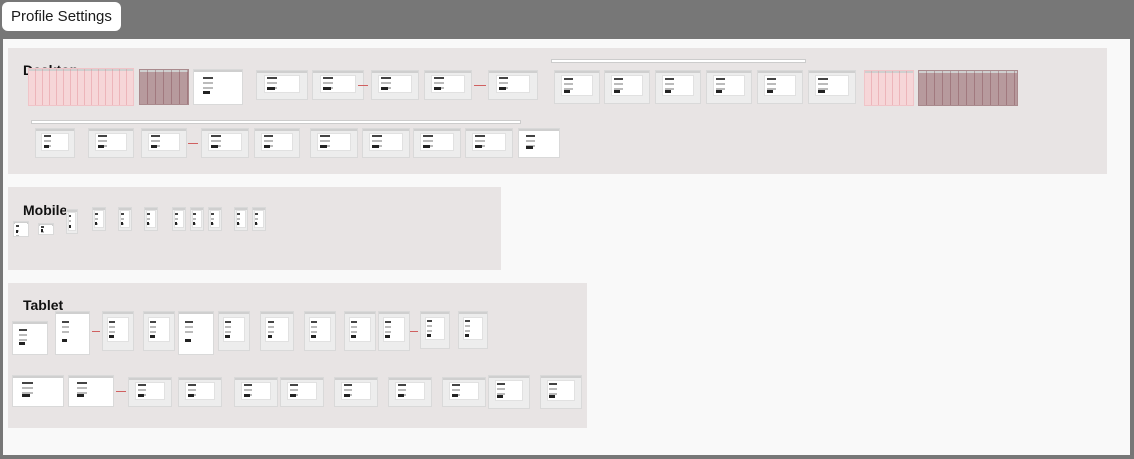 This screenshot has width=1134, height=459. Describe the element at coordinates (276, 122) in the screenshot. I see `desktop-group-bar-bottom` at that location.